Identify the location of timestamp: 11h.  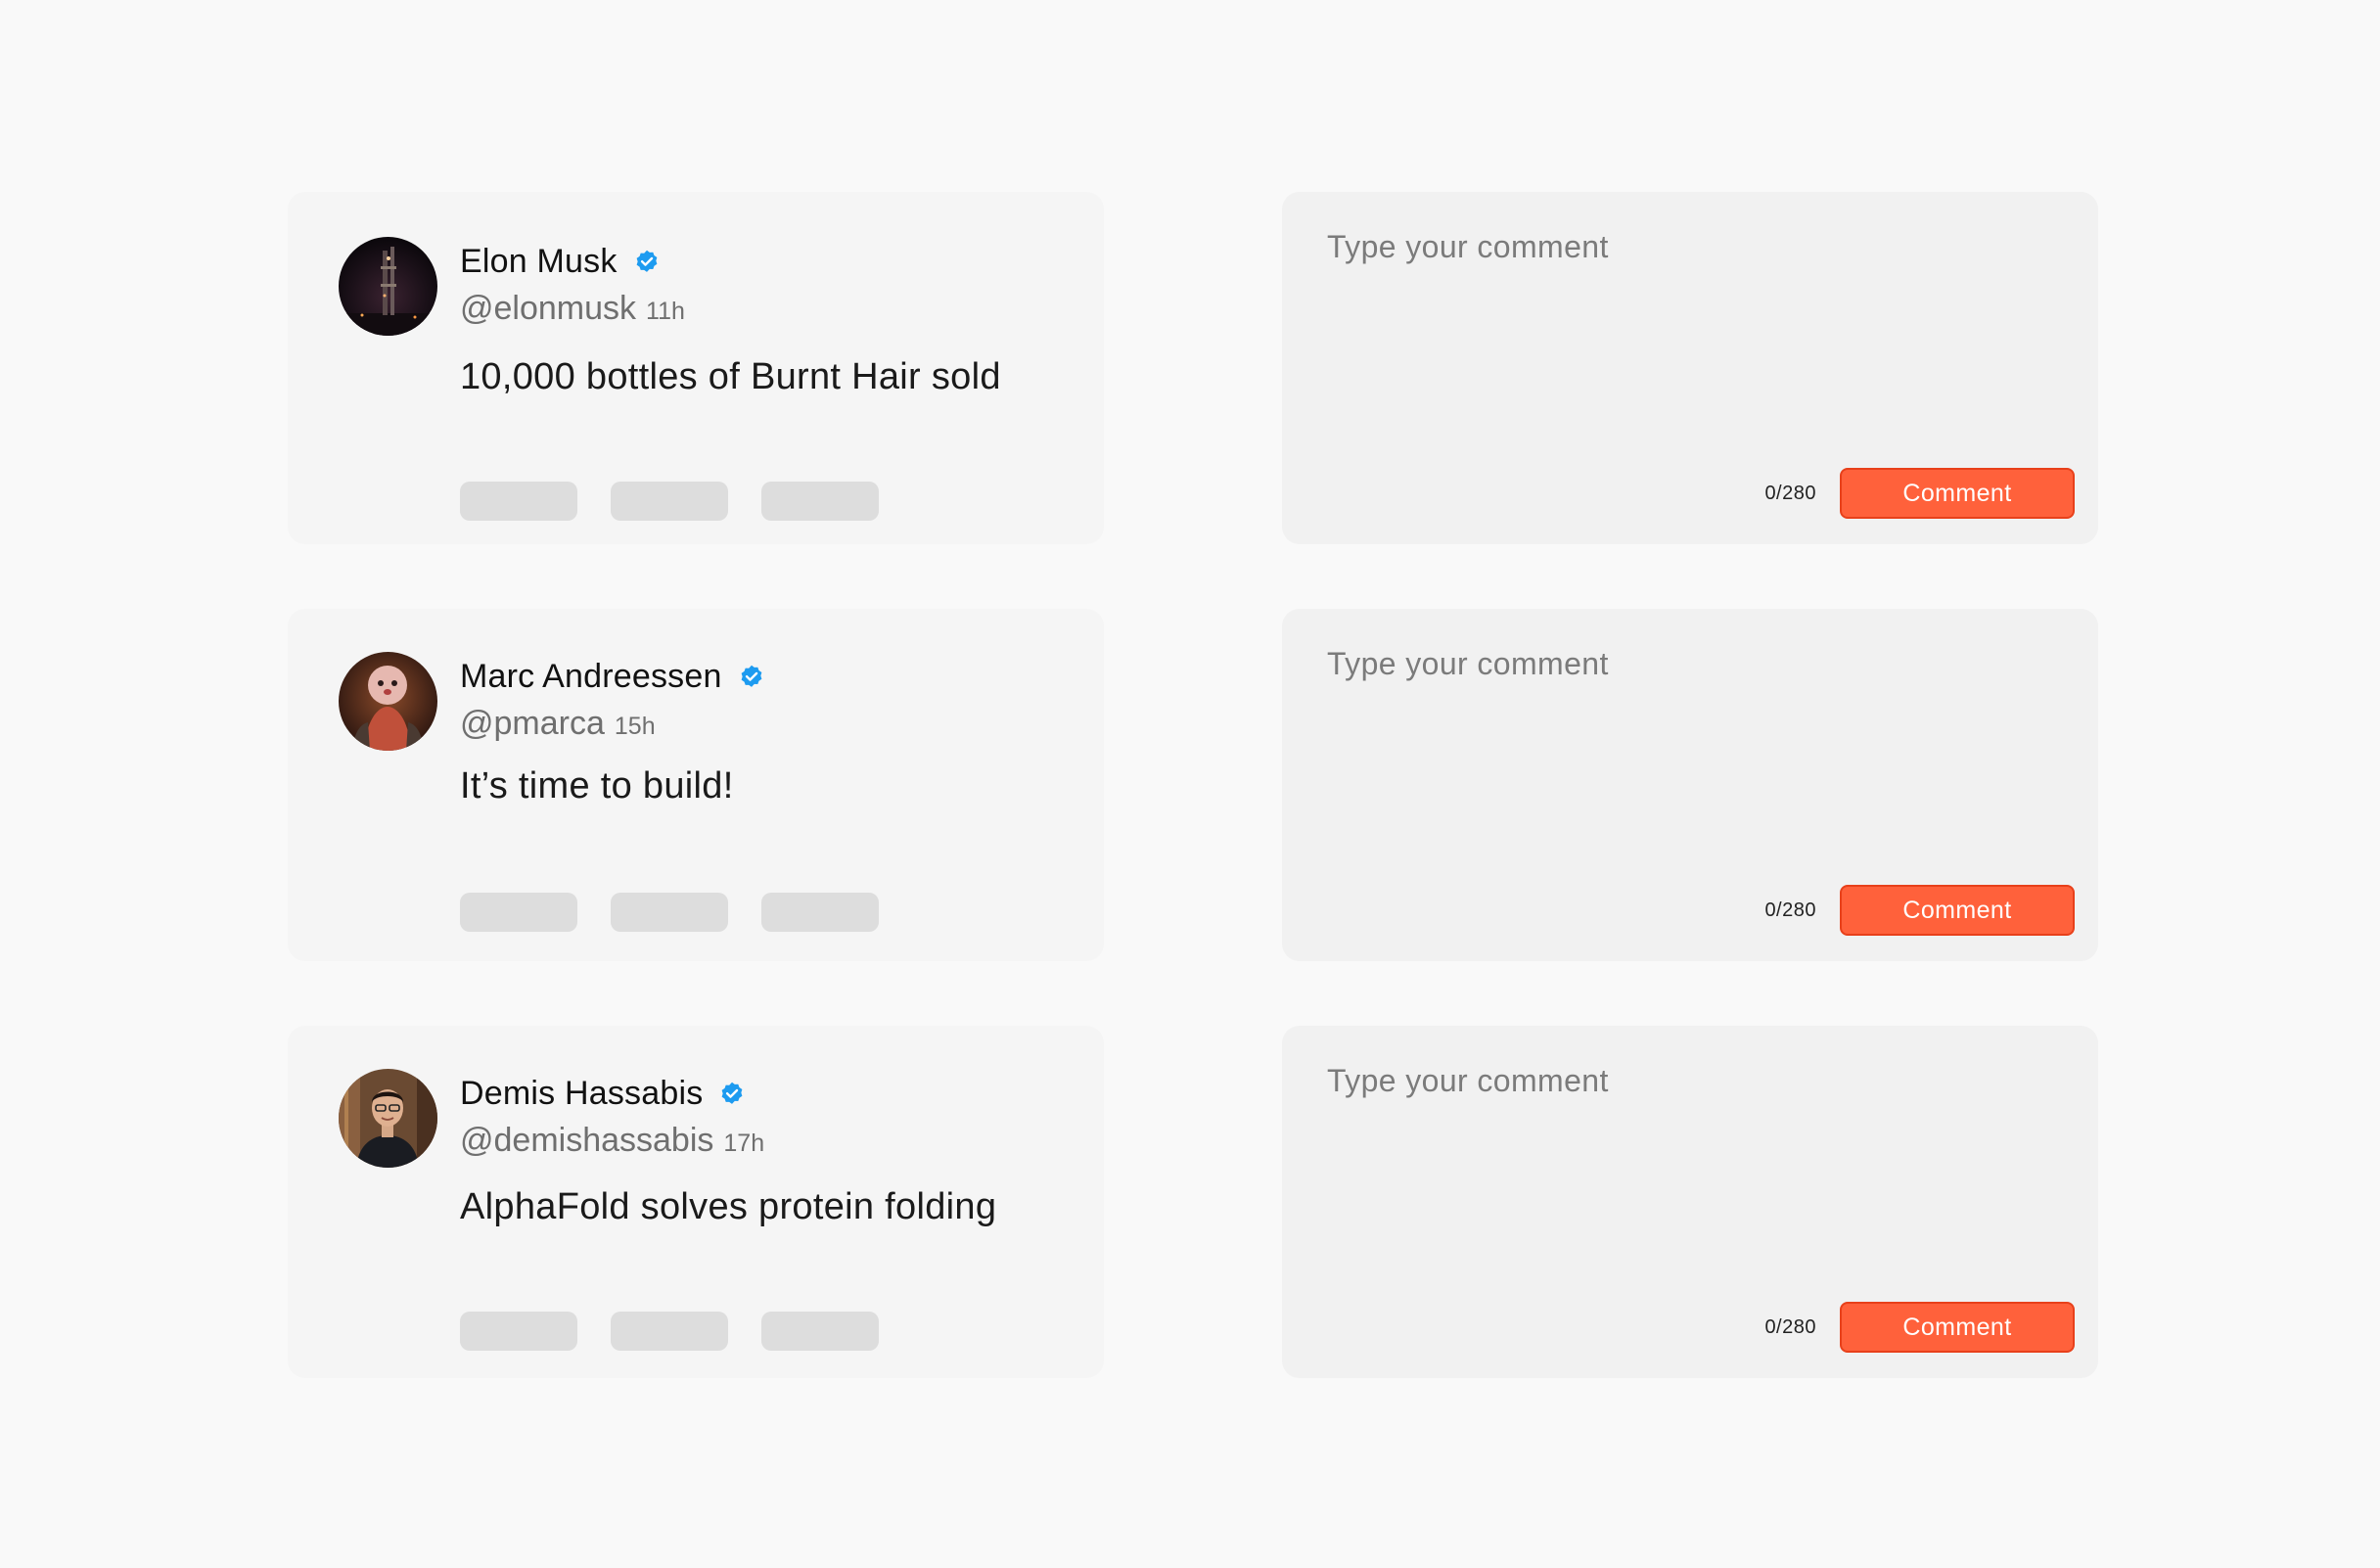
(665, 311).